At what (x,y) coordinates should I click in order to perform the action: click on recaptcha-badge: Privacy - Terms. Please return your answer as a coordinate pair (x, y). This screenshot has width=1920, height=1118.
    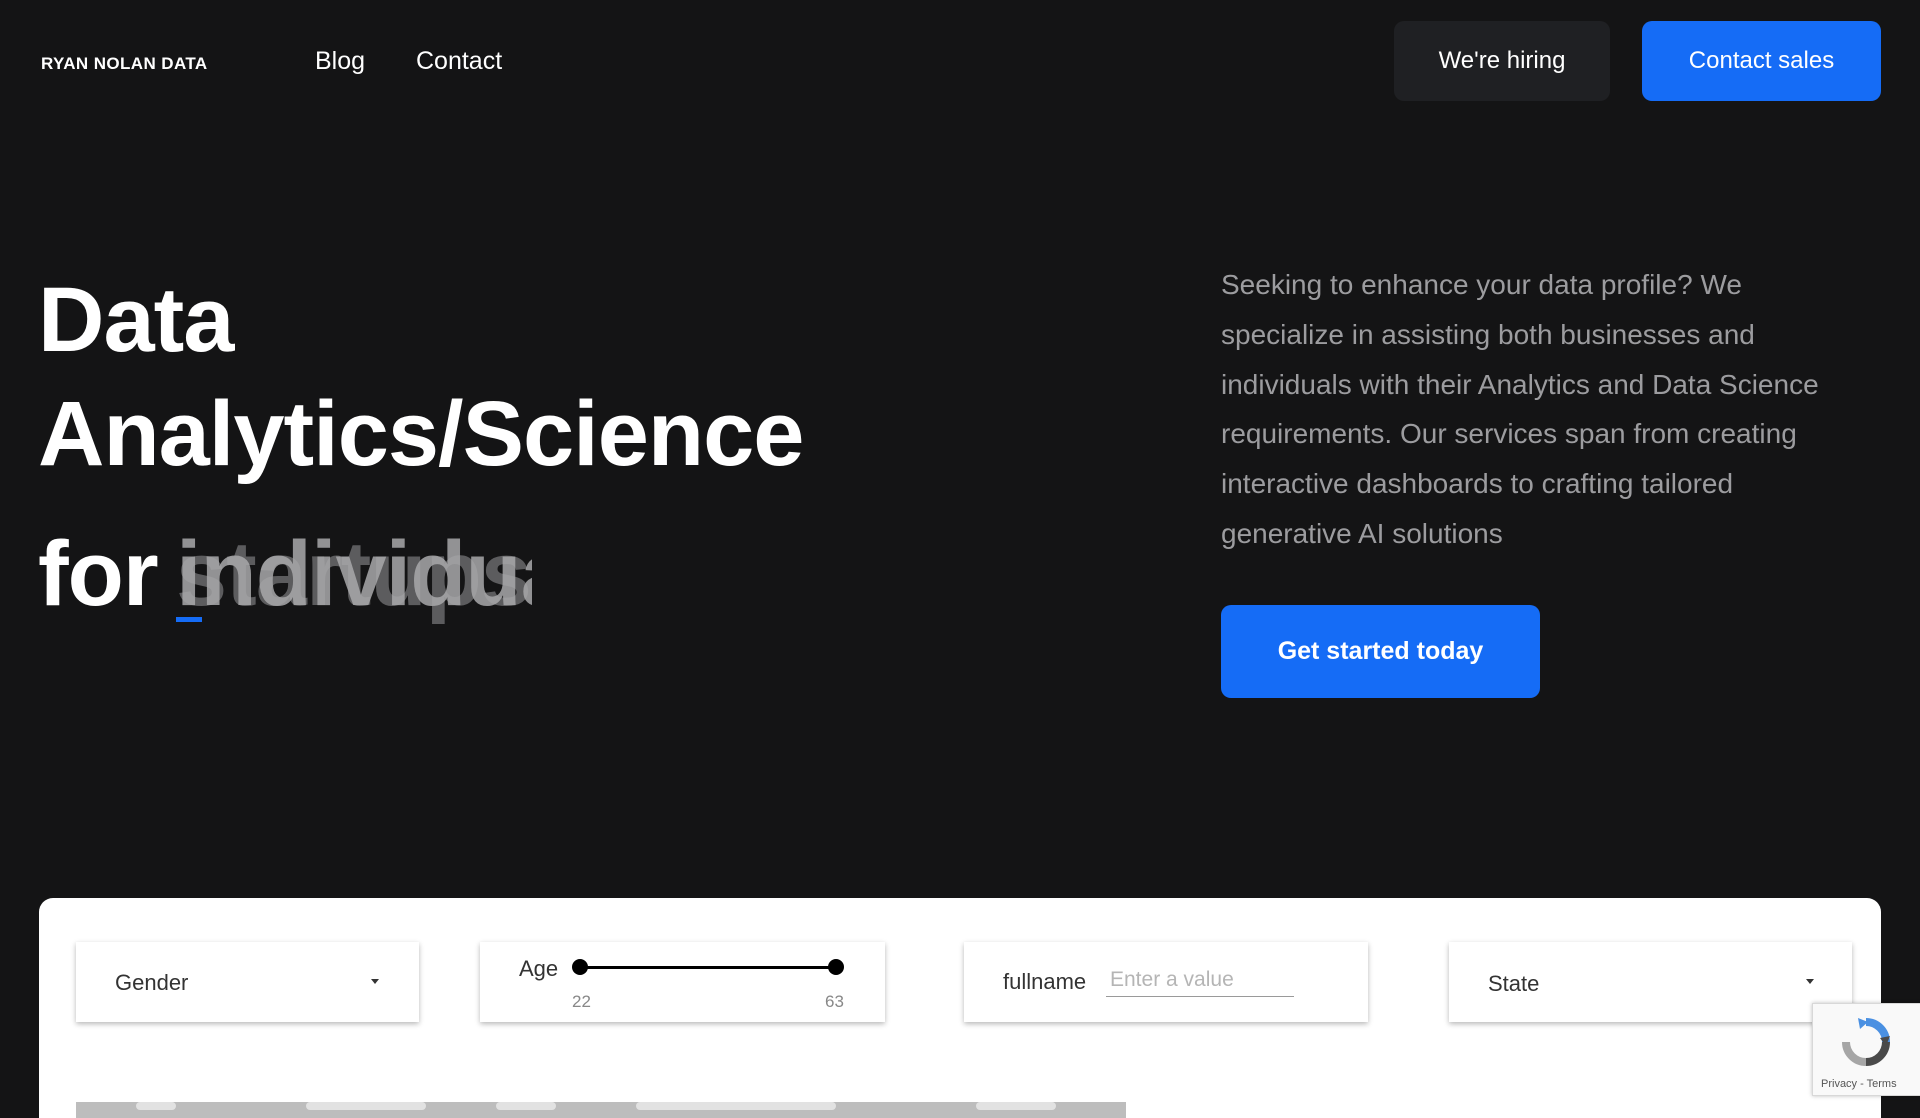
    Looking at the image, I should click on (1866, 1049).